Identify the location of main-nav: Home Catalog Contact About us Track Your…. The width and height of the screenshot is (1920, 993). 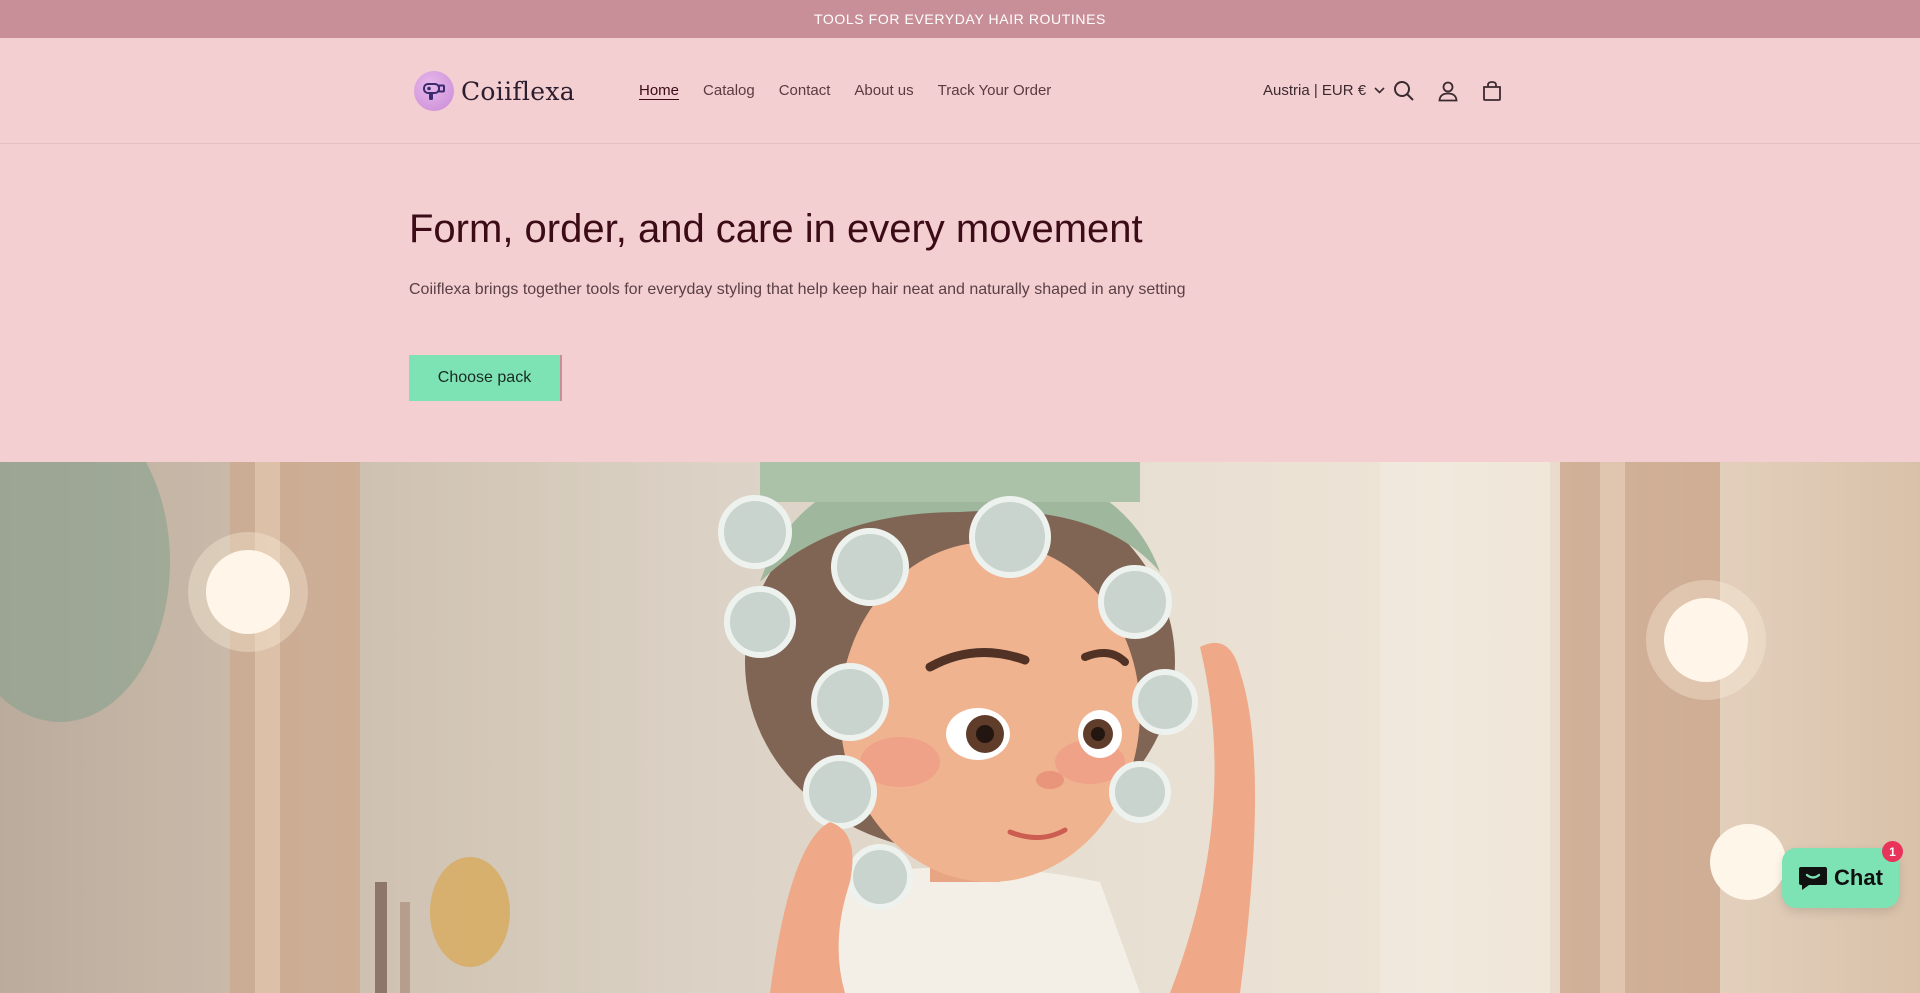
(845, 90).